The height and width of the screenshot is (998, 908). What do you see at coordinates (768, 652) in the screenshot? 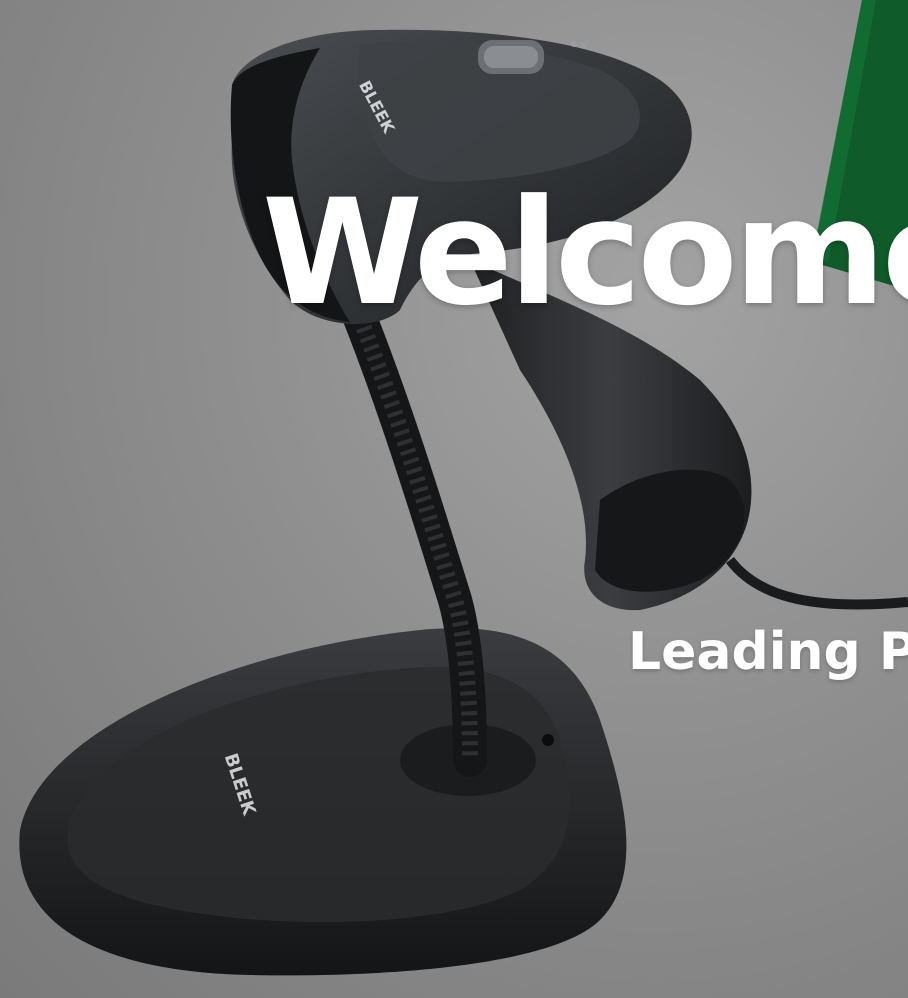
I see `tagline-text: Leading P` at bounding box center [768, 652].